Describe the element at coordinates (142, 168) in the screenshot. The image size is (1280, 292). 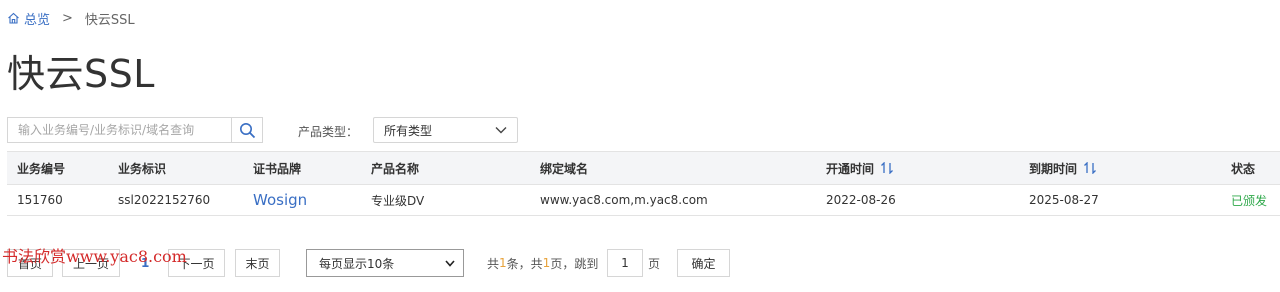
I see `col-header-identifier: 业务标识` at that location.